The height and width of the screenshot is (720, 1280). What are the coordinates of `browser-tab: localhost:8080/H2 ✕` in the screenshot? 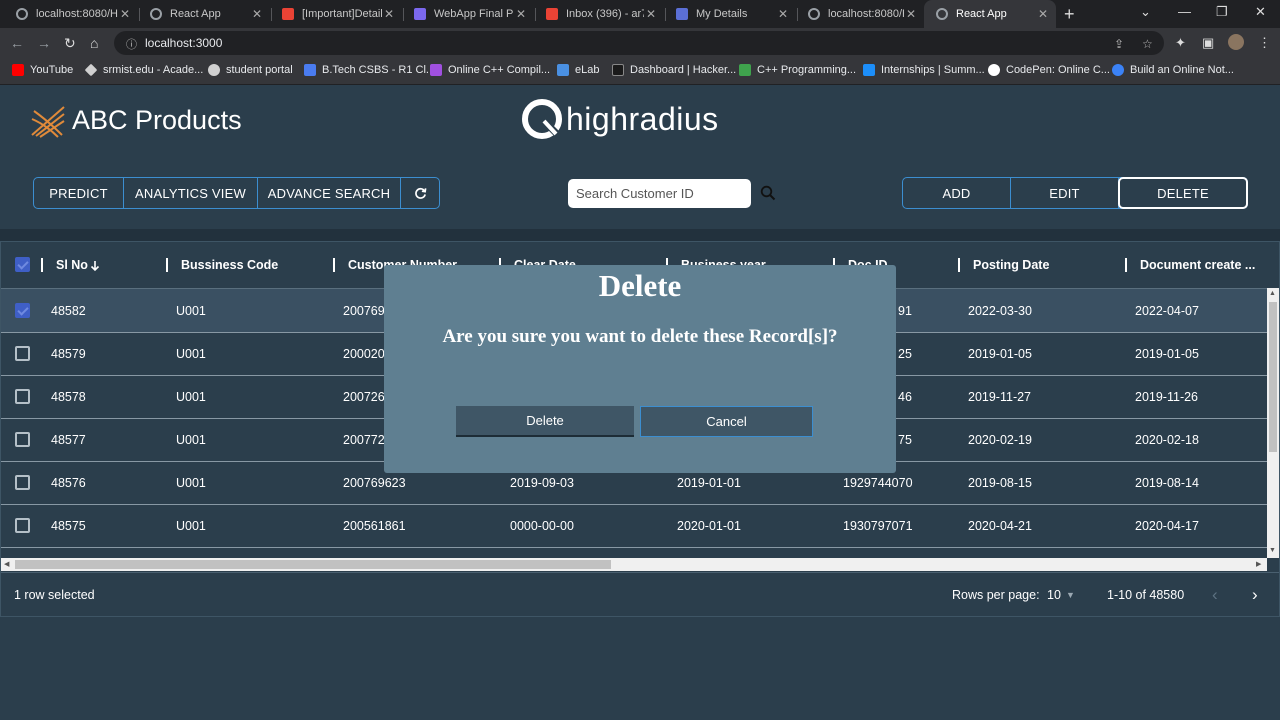 It's located at (71, 14).